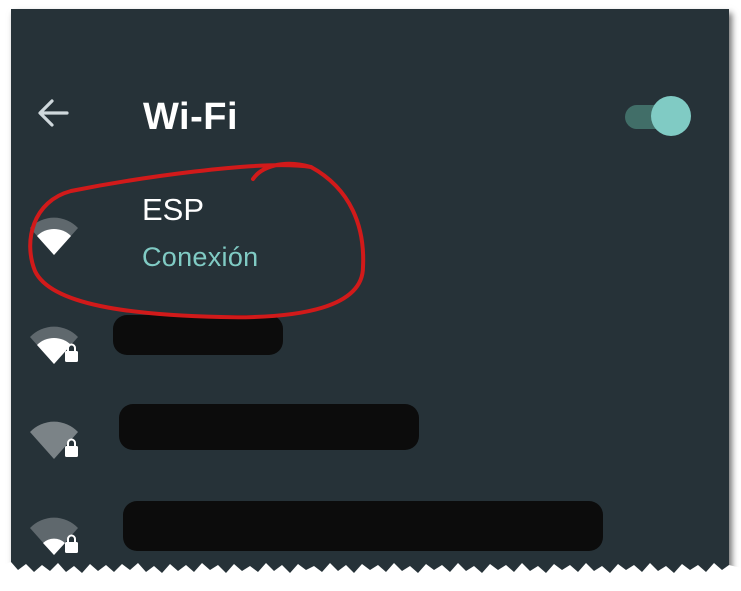  What do you see at coordinates (200, 257) in the screenshot?
I see `network-status: Conexión` at bounding box center [200, 257].